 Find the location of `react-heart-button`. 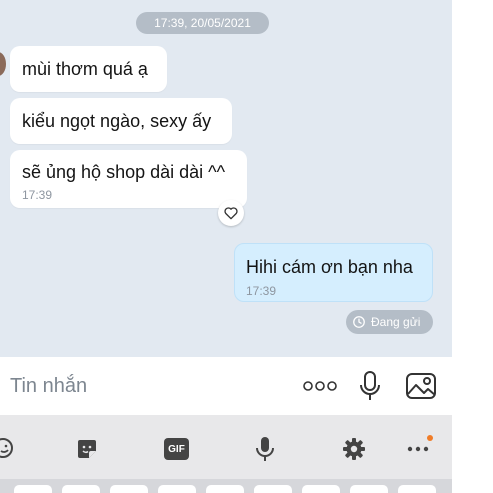

react-heart-button is located at coordinates (231, 213).